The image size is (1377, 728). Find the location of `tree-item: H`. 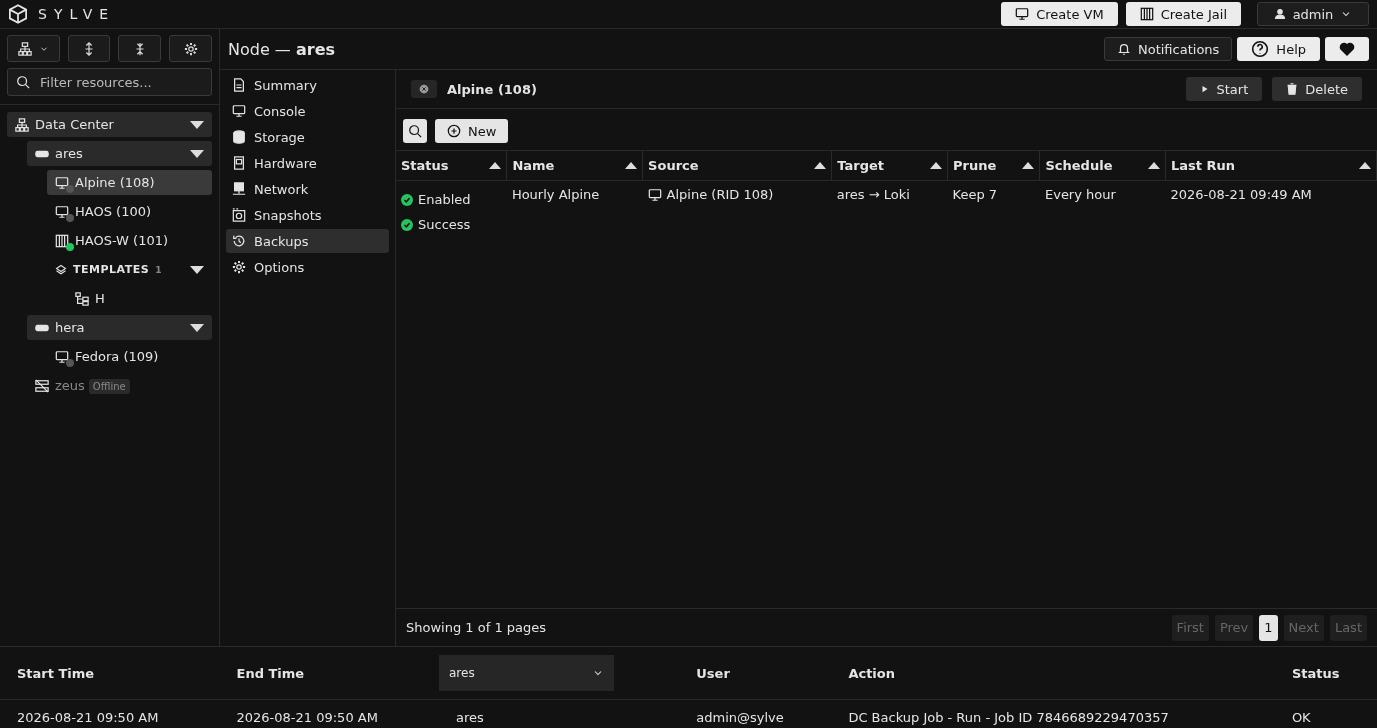

tree-item: H is located at coordinates (139, 298).